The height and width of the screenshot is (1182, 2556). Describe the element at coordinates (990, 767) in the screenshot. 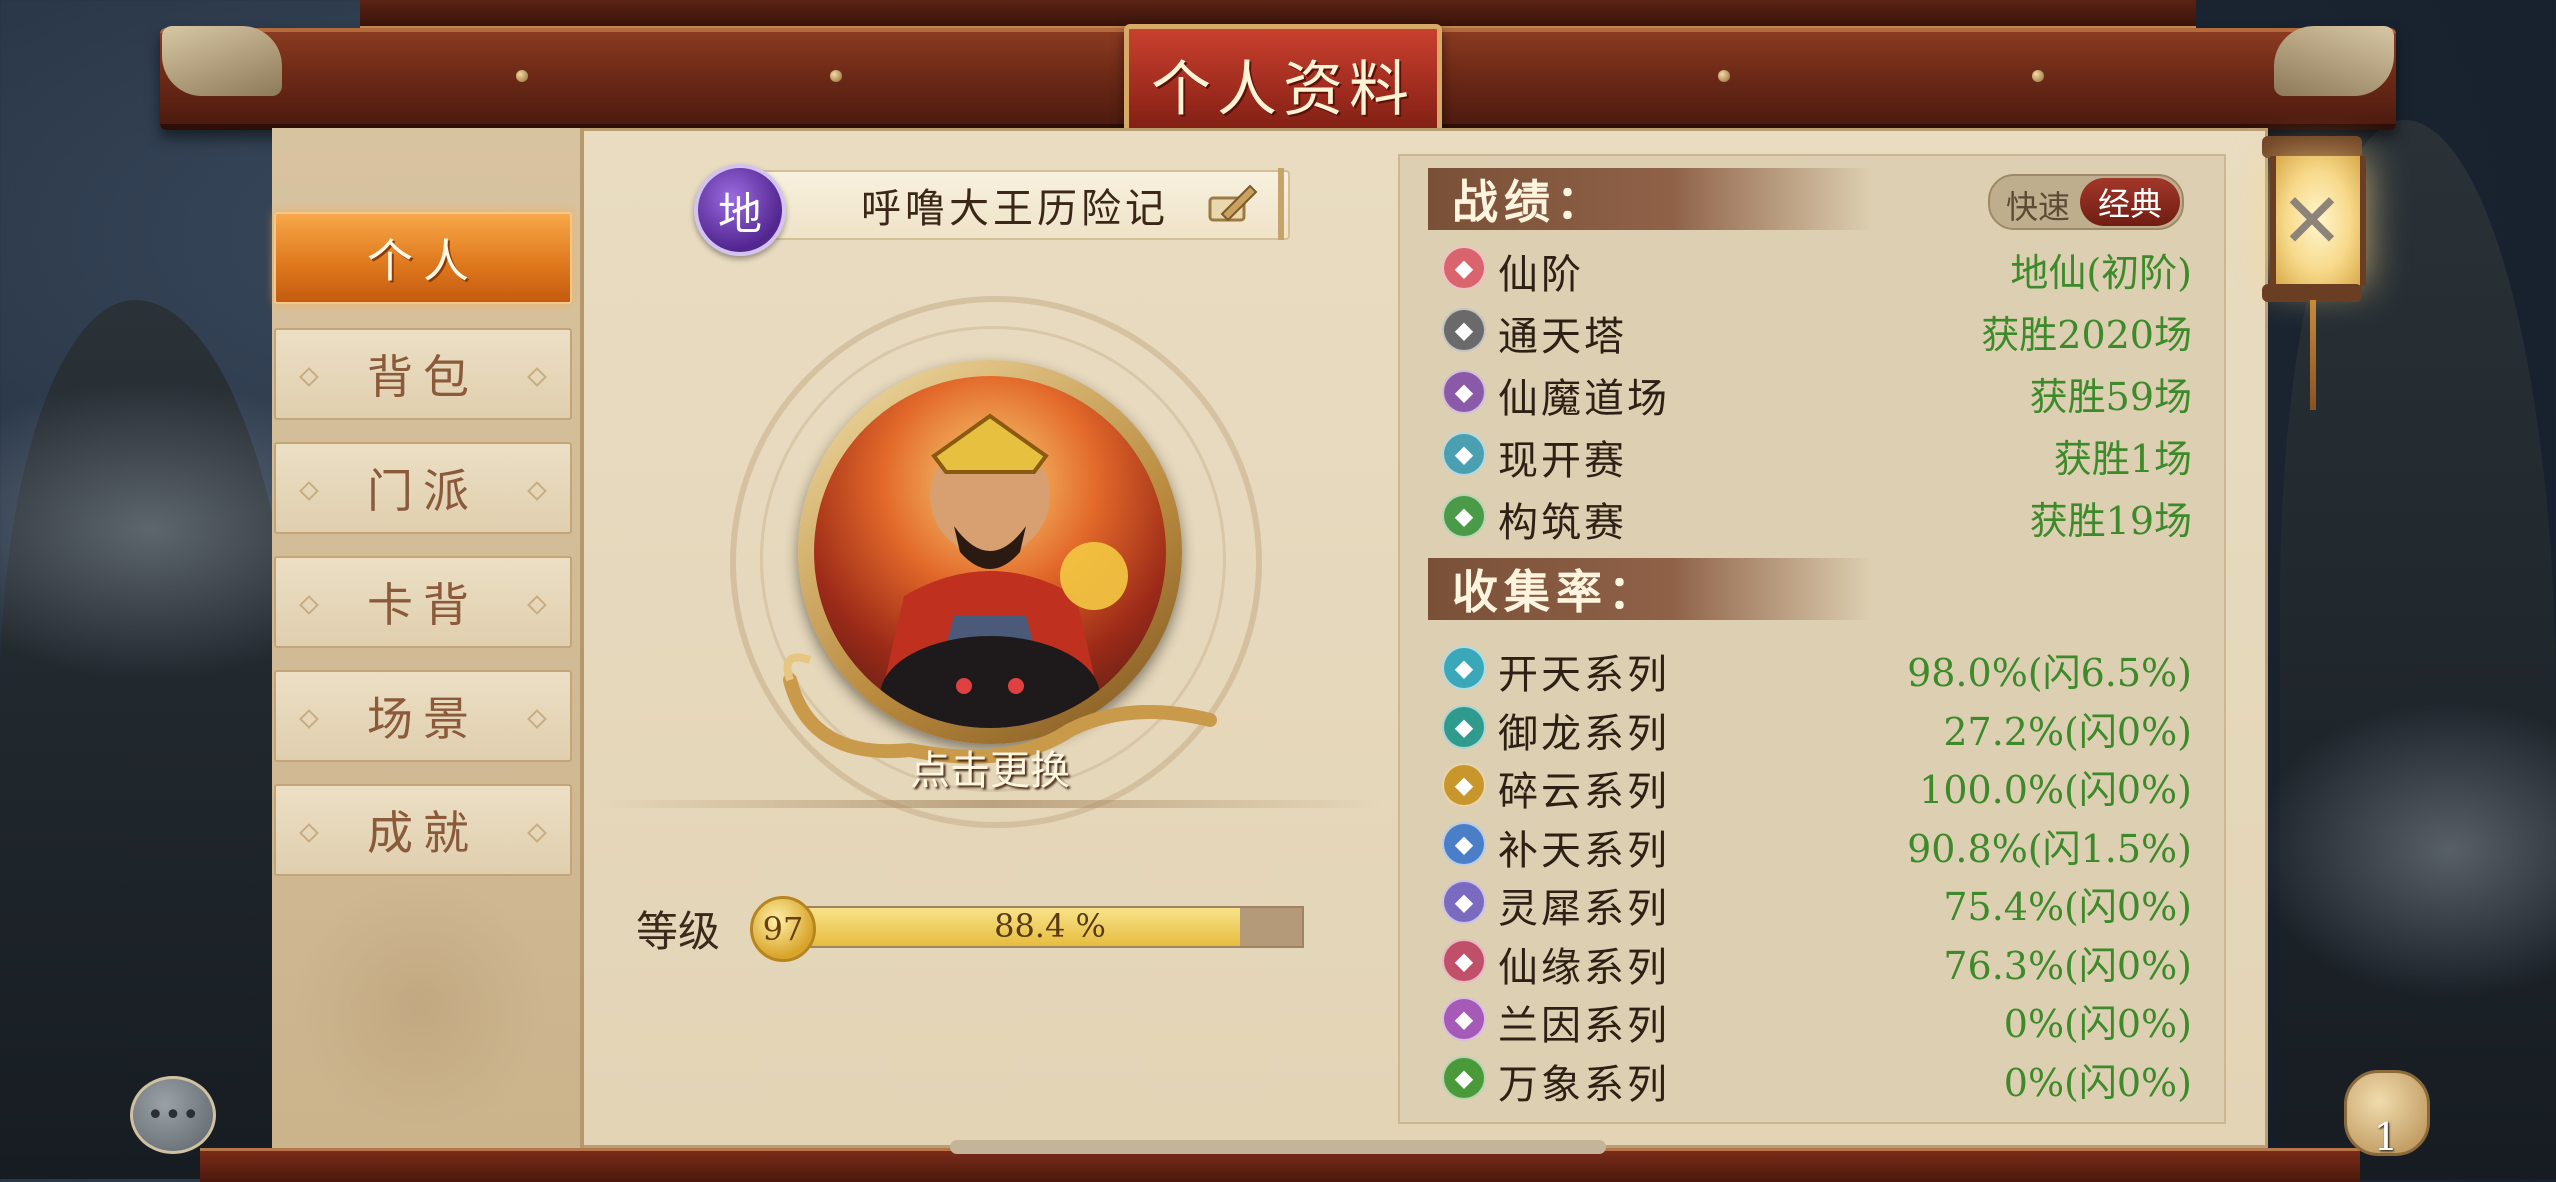

I see `change-avatar-label: 点击更换` at that location.